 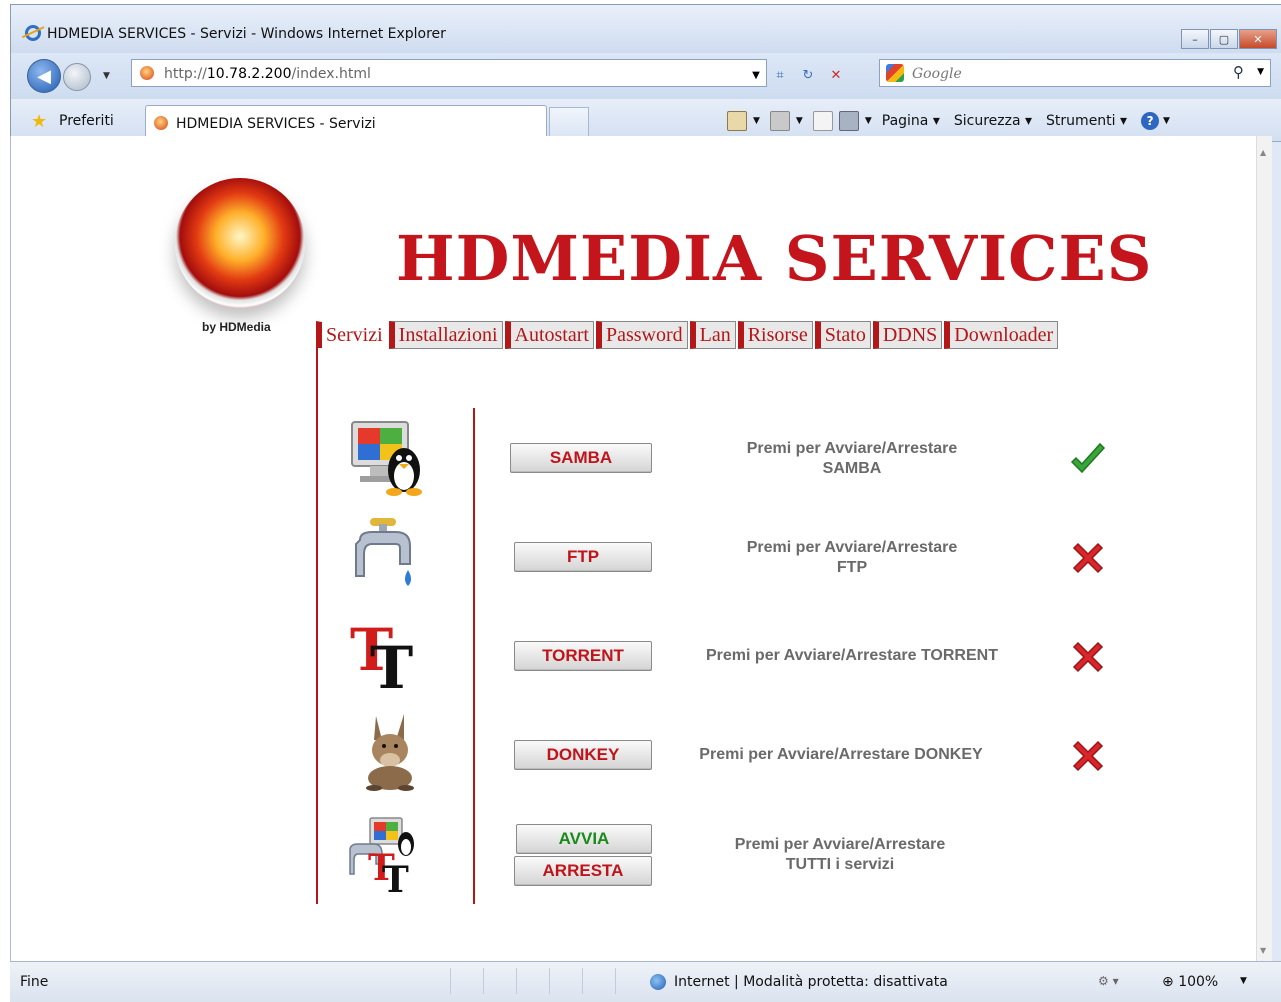 I want to click on all-desc-line2: TUTTI i servizi, so click(x=840, y=864).